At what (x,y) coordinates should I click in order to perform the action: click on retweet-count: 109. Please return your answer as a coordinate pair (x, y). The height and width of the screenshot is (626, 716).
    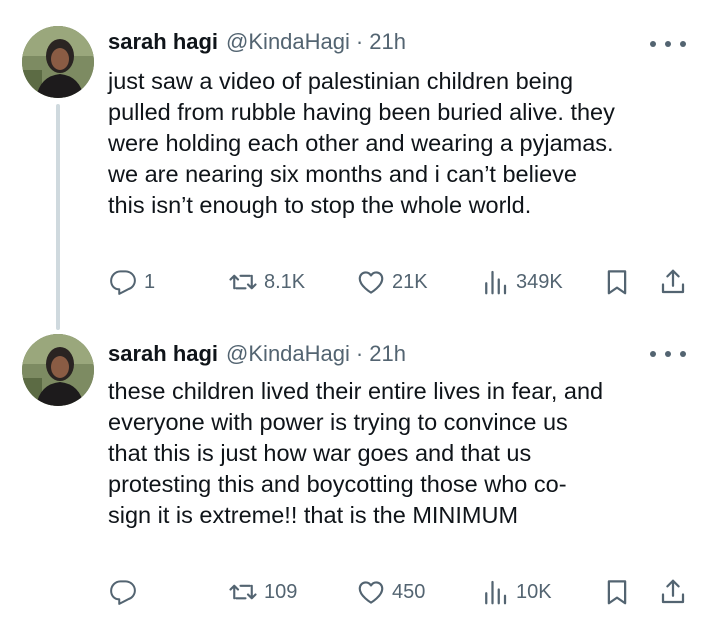
    Looking at the image, I should click on (281, 591).